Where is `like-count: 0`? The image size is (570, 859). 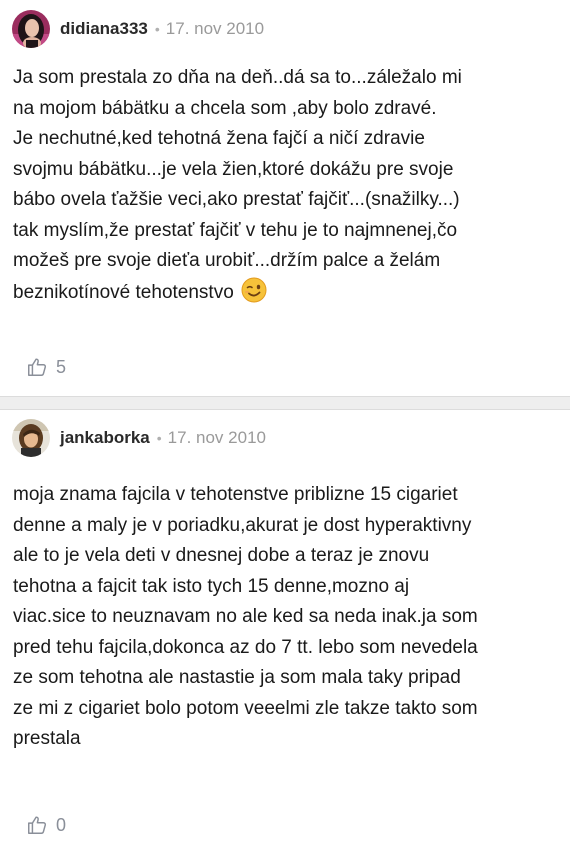
like-count: 0 is located at coordinates (61, 824).